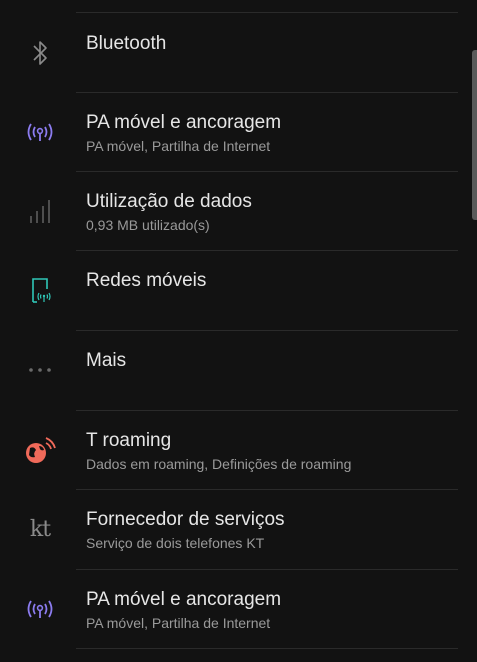 The width and height of the screenshot is (477, 662). I want to click on item-title: Fornecedor de serviços, so click(185, 519).